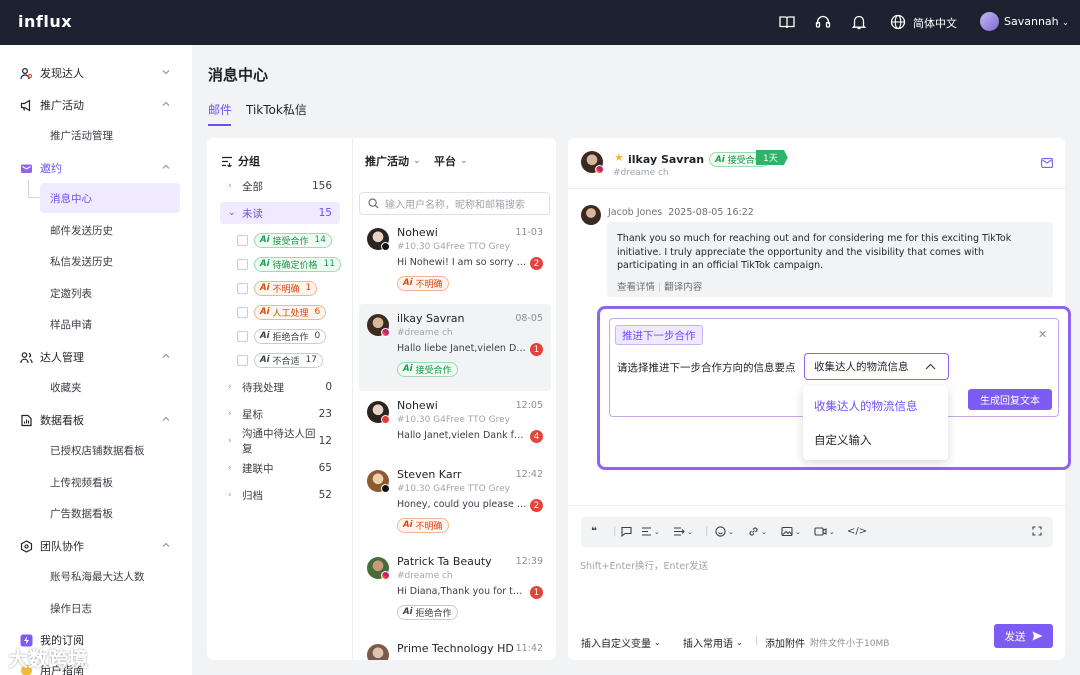  What do you see at coordinates (97, 576) in the screenshot?
I see `sidebar-item-top-creators: 账号私海最大达人数` at bounding box center [97, 576].